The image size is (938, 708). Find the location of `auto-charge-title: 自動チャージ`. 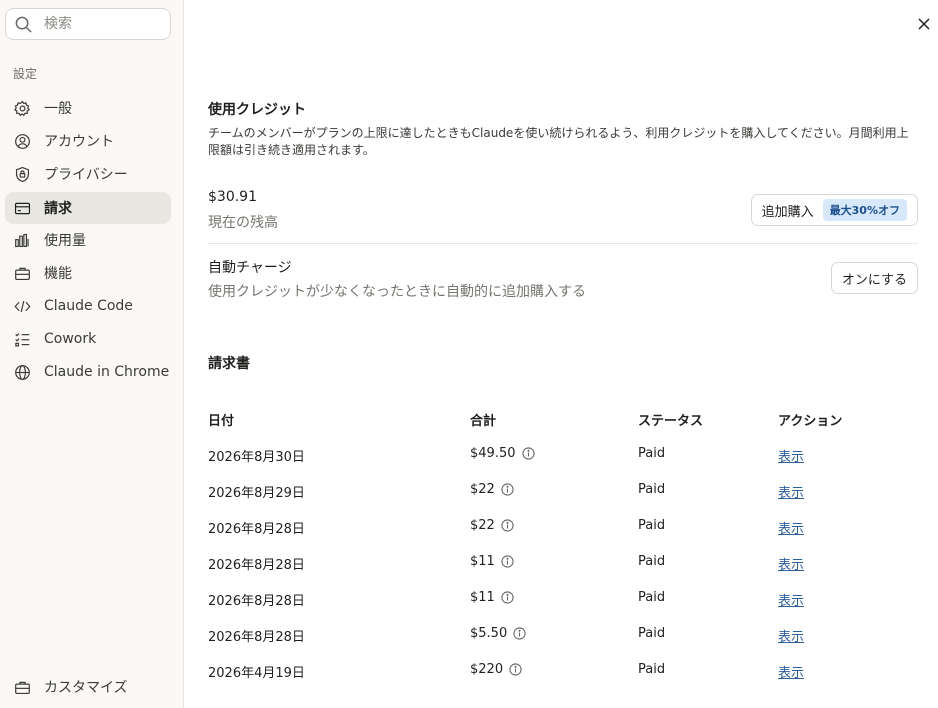

auto-charge-title: 自動チャージ is located at coordinates (250, 268).